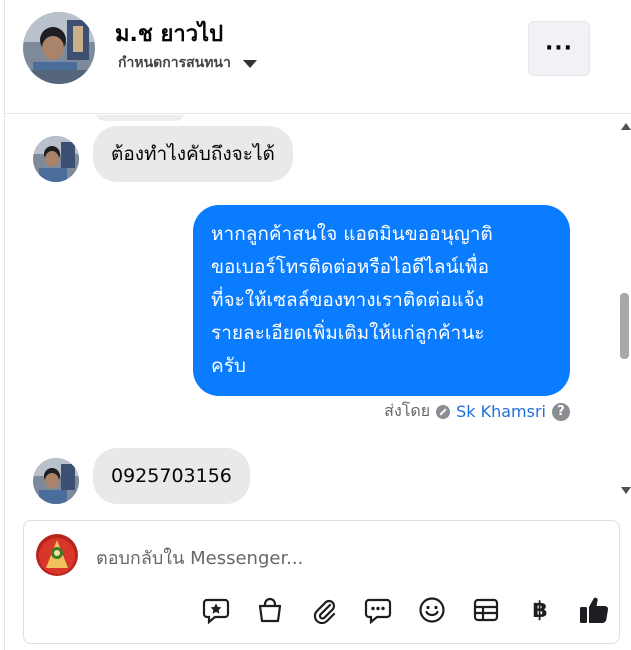 The image size is (631, 650). Describe the element at coordinates (347, 300) in the screenshot. I see `message-line: ที่จะให้เซลล์ของทางเราติดต่อแจ้ง` at that location.